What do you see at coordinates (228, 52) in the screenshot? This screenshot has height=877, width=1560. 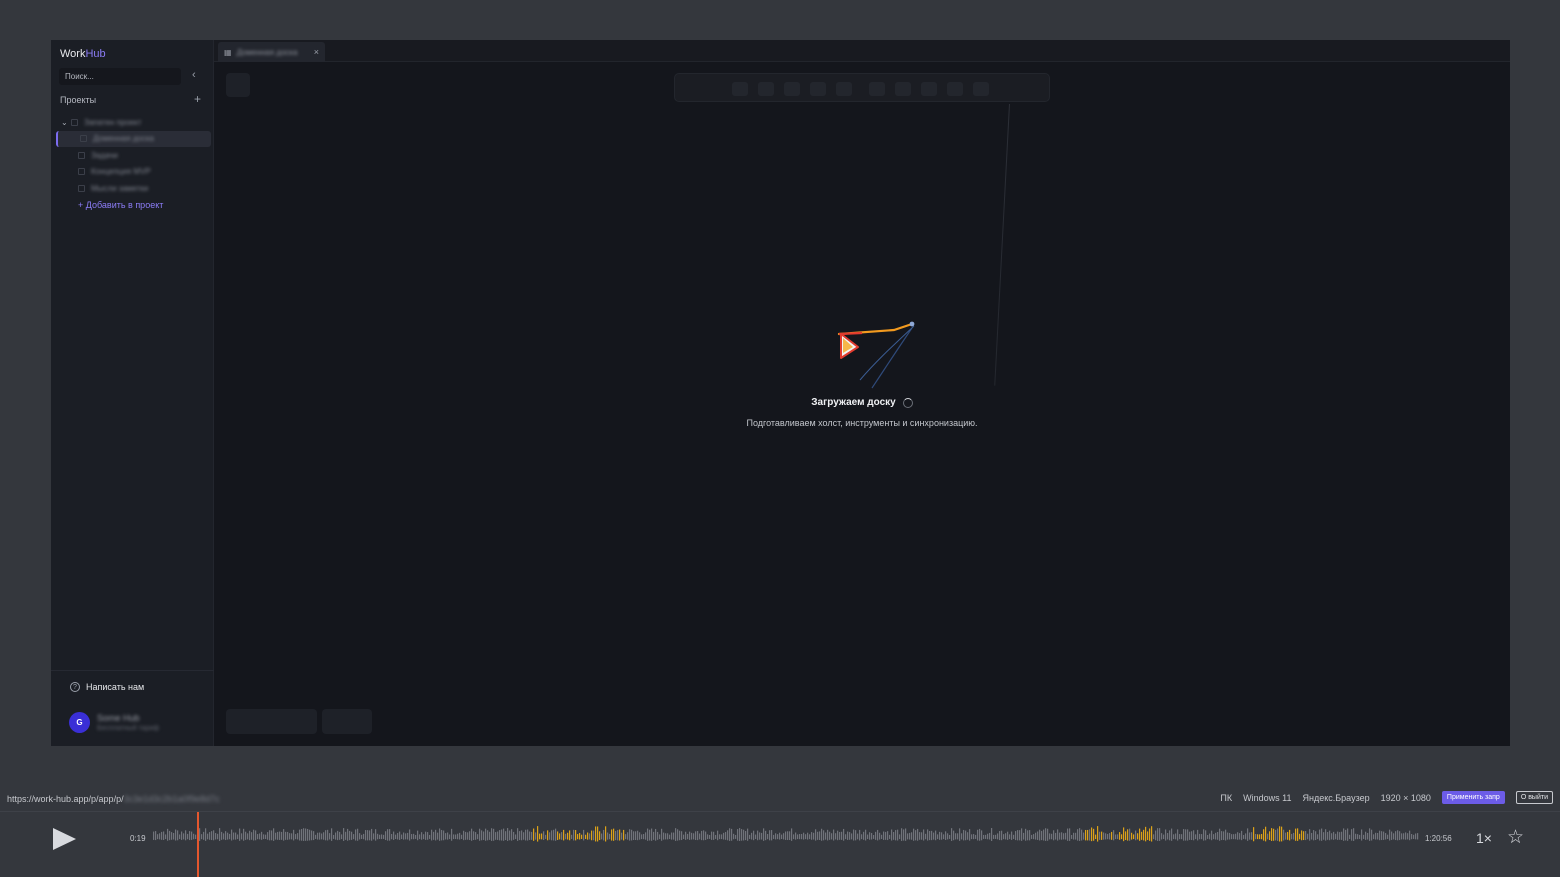 I see `board-icon: ▦` at bounding box center [228, 52].